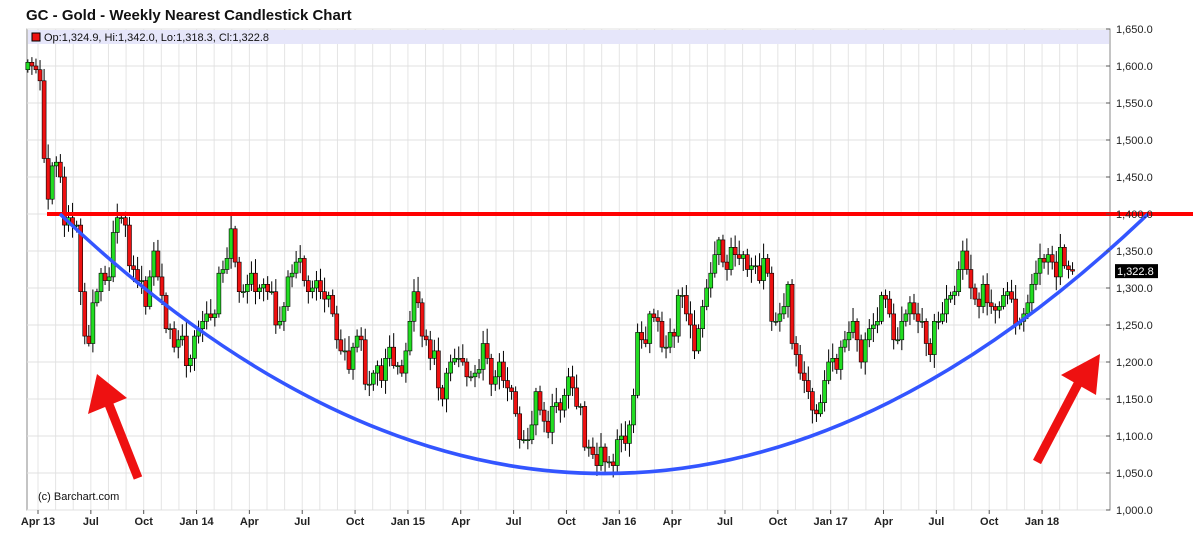 Image resolution: width=1193 pixels, height=544 pixels. What do you see at coordinates (1134, 363) in the screenshot?
I see `y-tick-label: 1,200.0` at bounding box center [1134, 363].